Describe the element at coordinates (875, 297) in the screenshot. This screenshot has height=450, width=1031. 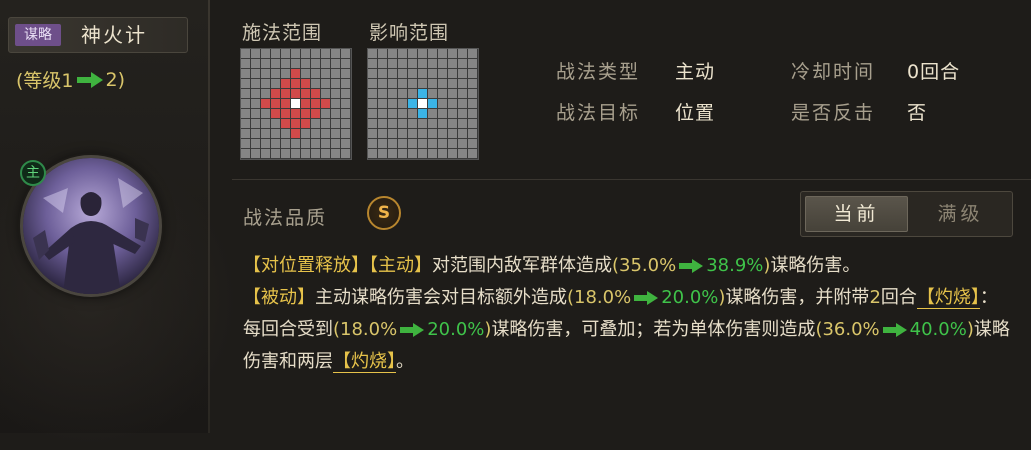
I see `rounds-count: 2` at that location.